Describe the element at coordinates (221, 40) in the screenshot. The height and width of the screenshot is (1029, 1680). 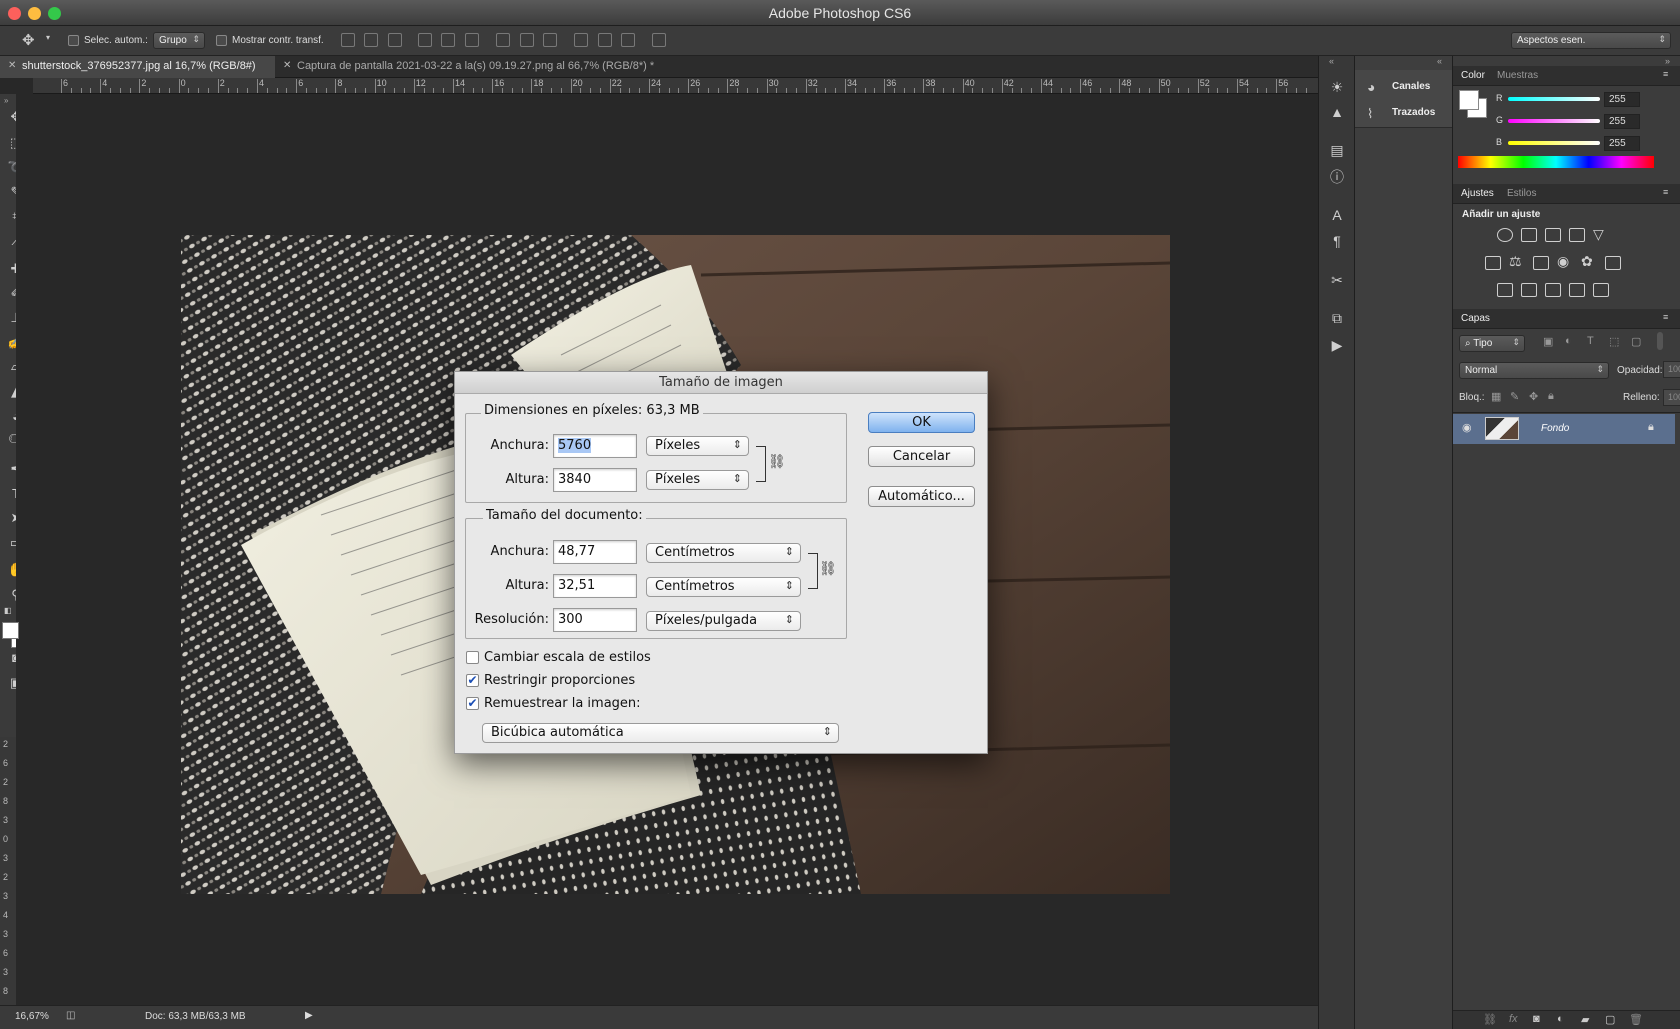
I see `transform-controls-checkbox` at that location.